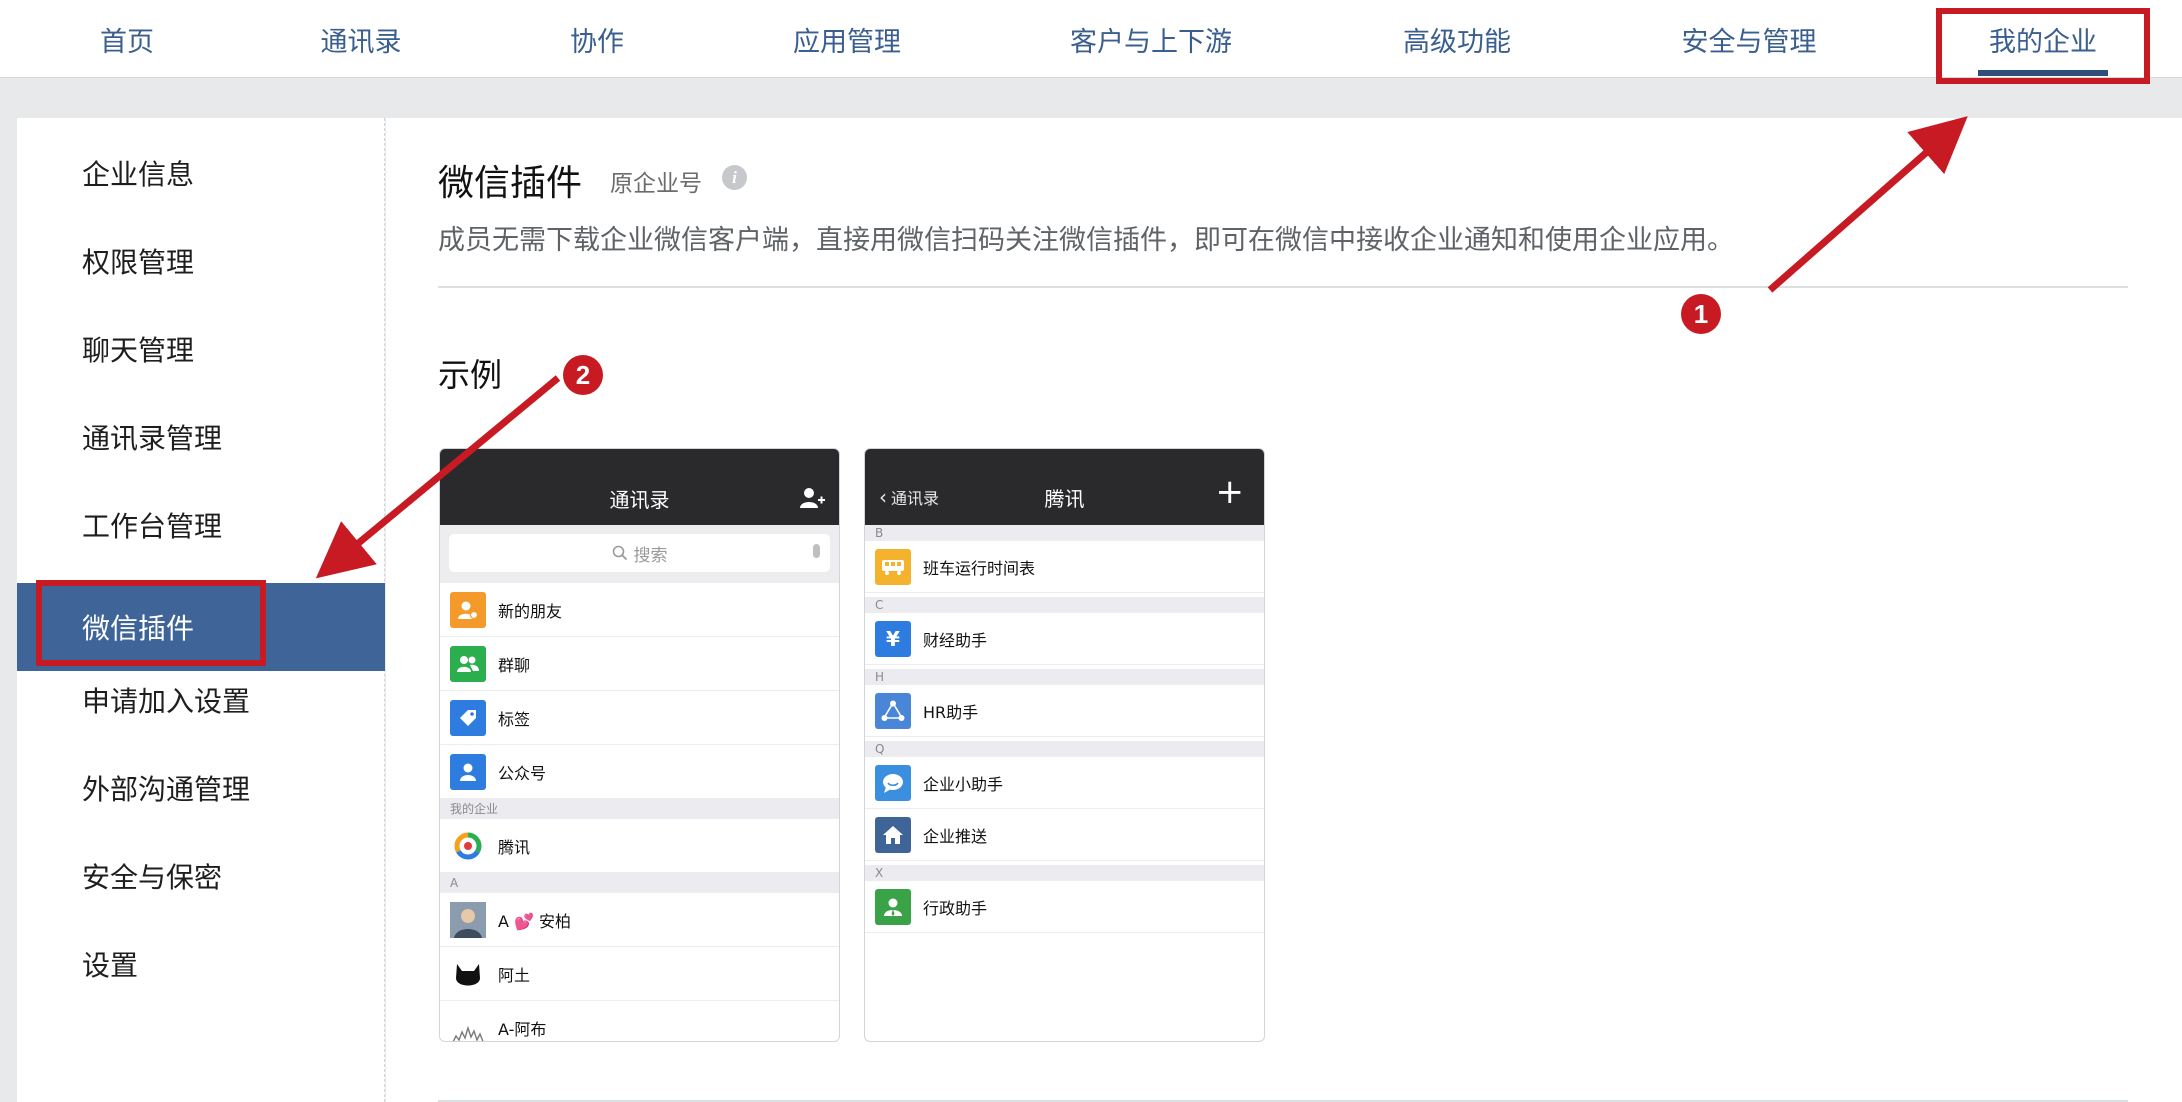 The height and width of the screenshot is (1102, 2182). Describe the element at coordinates (468, 663) in the screenshot. I see `group-chat-icon` at that location.